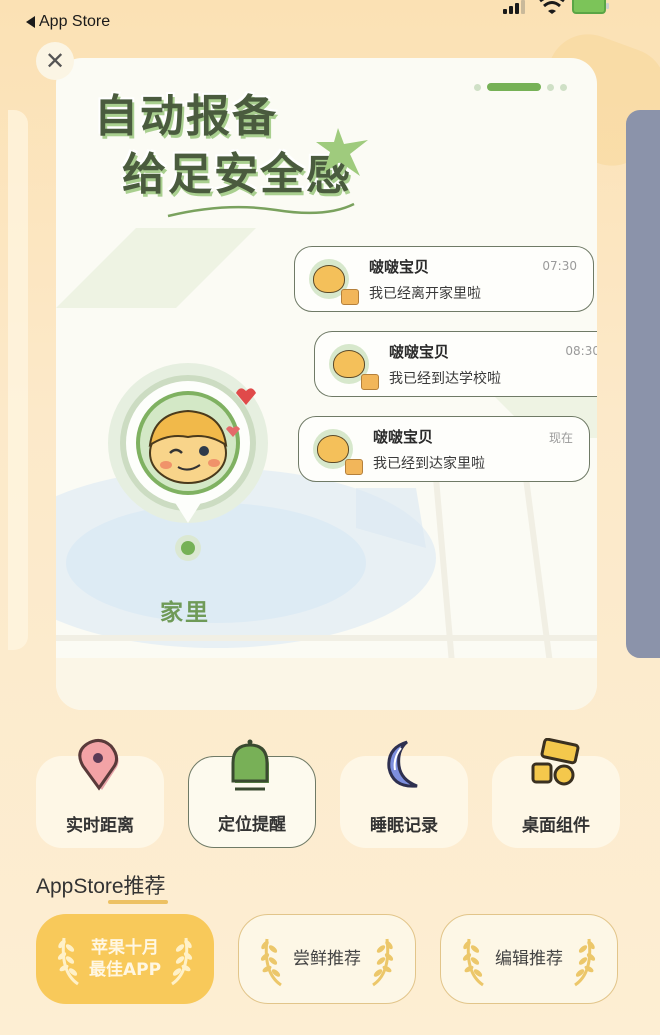 The image size is (660, 1035). Describe the element at coordinates (186, 116) in the screenshot. I see `headline-line-1: 自动报备` at that location.